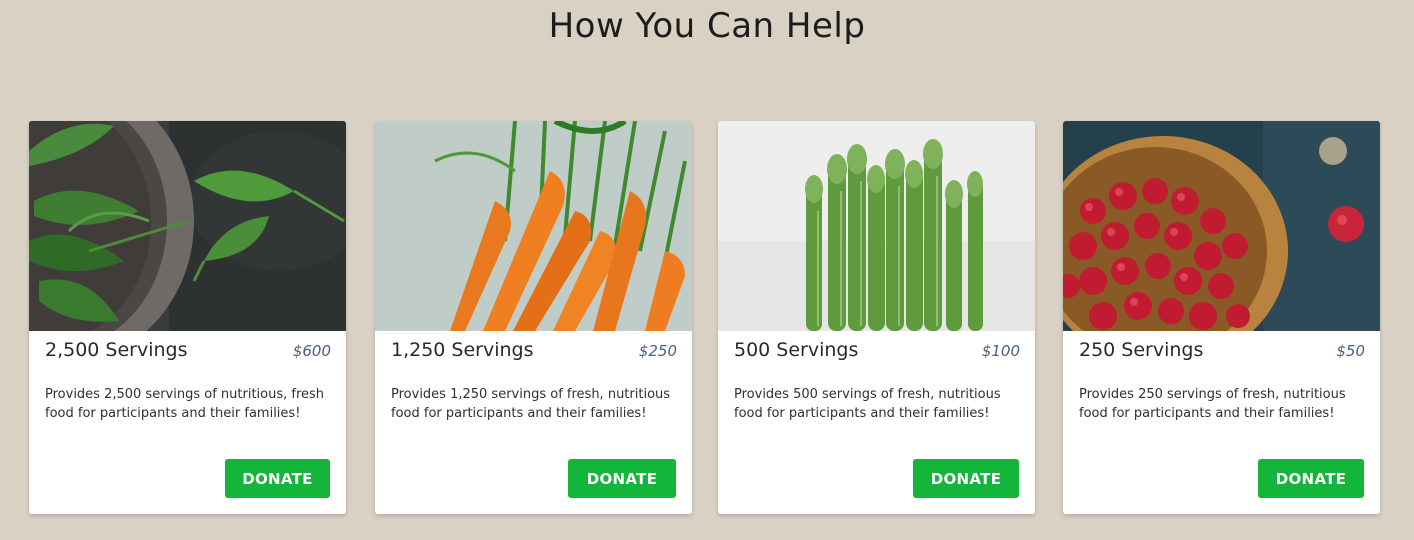 Image resolution: width=1414 pixels, height=540 pixels. I want to click on servings-label: 2,500 Servings, so click(116, 350).